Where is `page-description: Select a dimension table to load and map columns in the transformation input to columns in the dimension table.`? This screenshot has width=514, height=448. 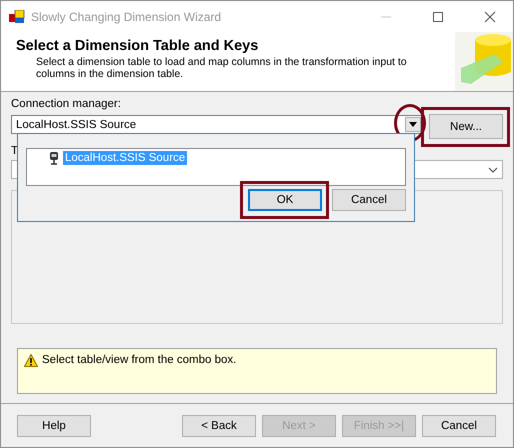 page-description: Select a dimension table to load and map columns in the transformation input to columns in the dimension table. is located at coordinates (221, 68).